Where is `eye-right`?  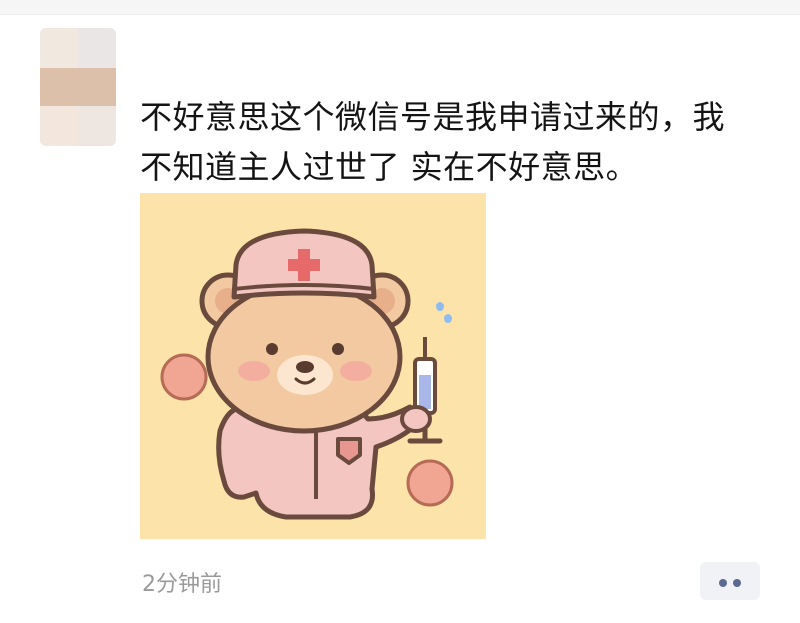 eye-right is located at coordinates (338, 349).